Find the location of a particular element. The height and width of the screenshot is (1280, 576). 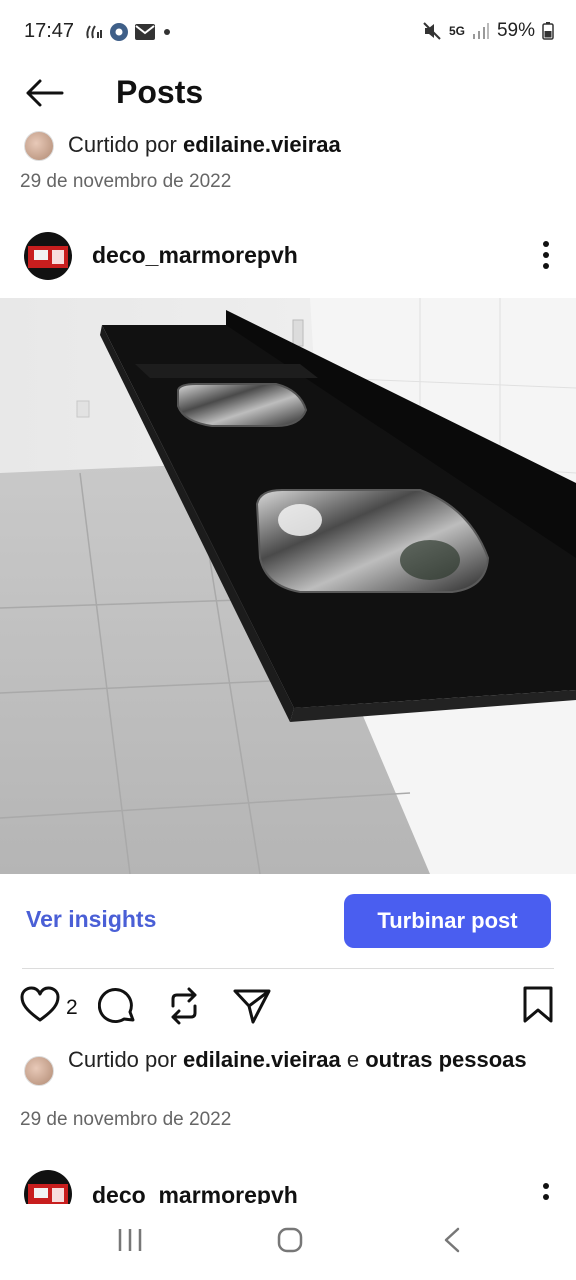

top-app-bar: Posts is located at coordinates (288, 94).